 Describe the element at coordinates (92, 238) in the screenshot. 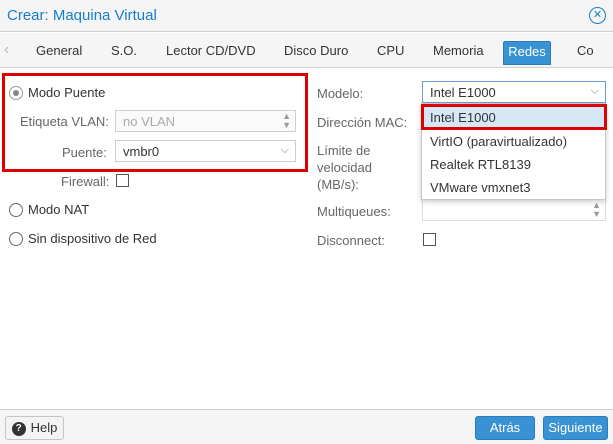

I see `no-device-label: Sin dispositivo de Red` at that location.